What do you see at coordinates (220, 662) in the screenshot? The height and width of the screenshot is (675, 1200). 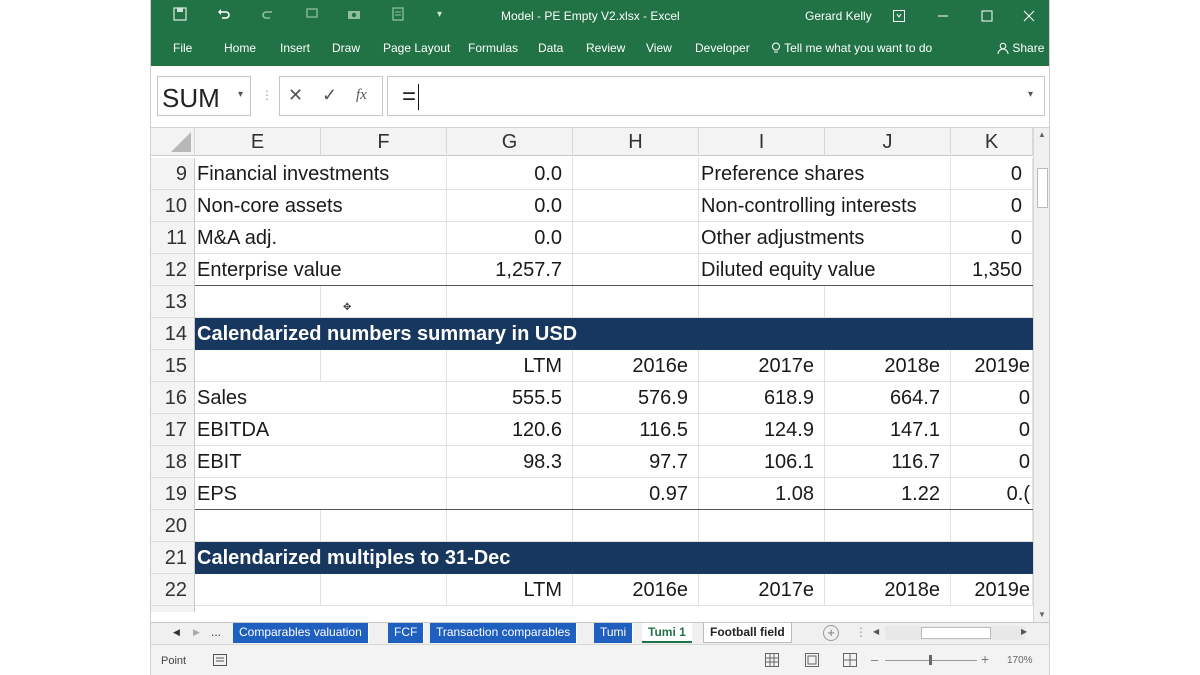 I see `macro-recording-icon` at bounding box center [220, 662].